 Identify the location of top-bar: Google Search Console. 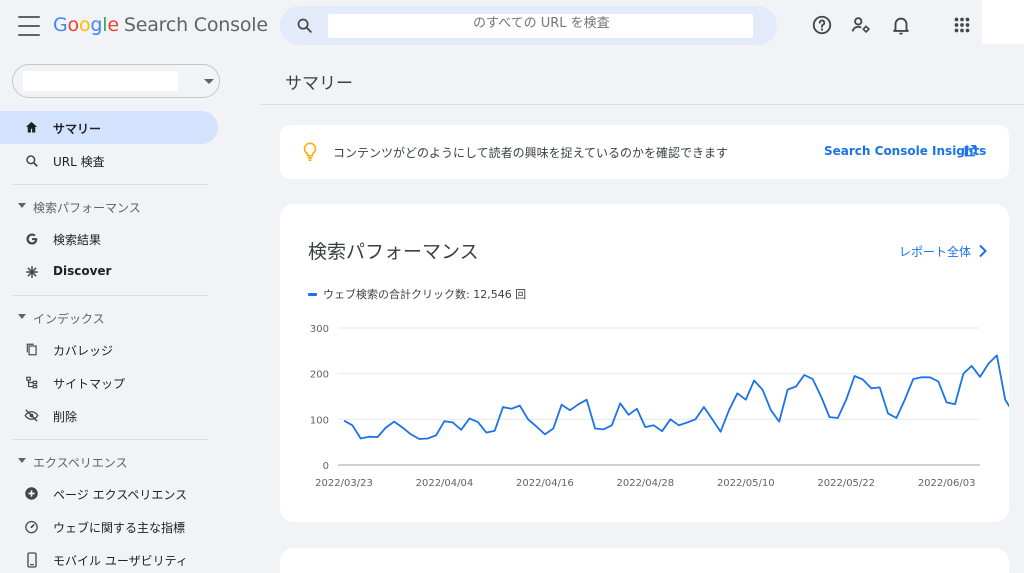
(512, 26).